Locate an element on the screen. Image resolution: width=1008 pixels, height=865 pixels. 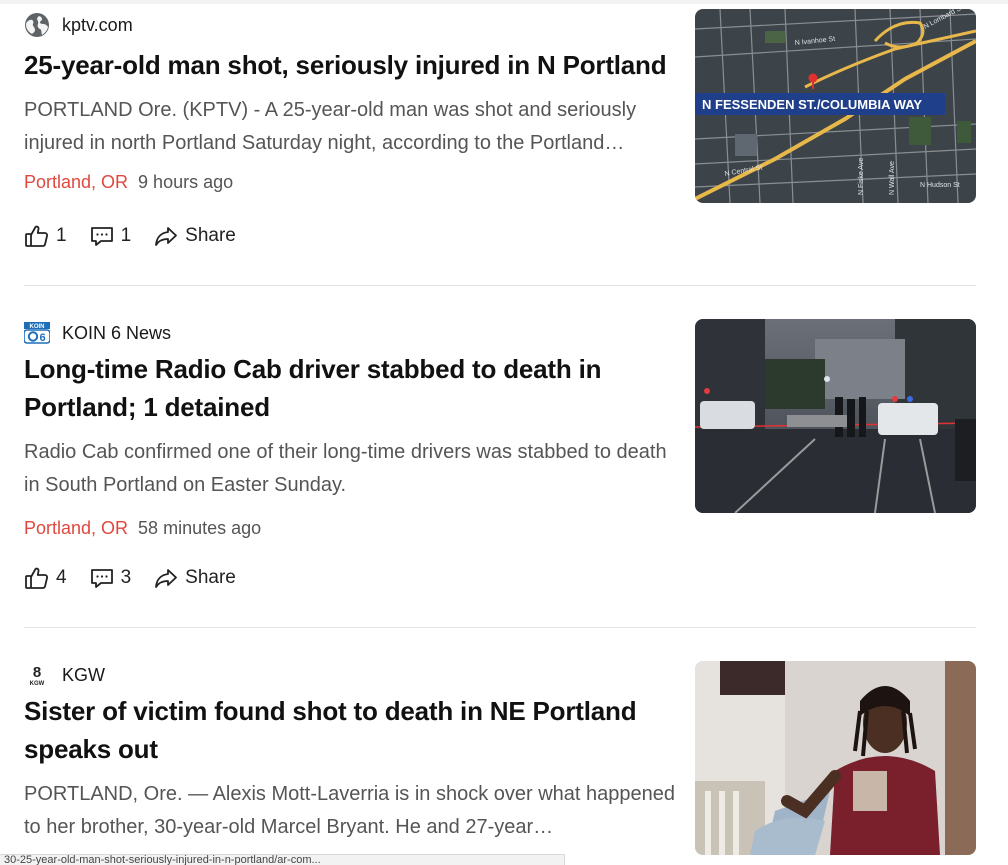
article-meta: Portland, OR 9 hours ago is located at coordinates (128, 182).